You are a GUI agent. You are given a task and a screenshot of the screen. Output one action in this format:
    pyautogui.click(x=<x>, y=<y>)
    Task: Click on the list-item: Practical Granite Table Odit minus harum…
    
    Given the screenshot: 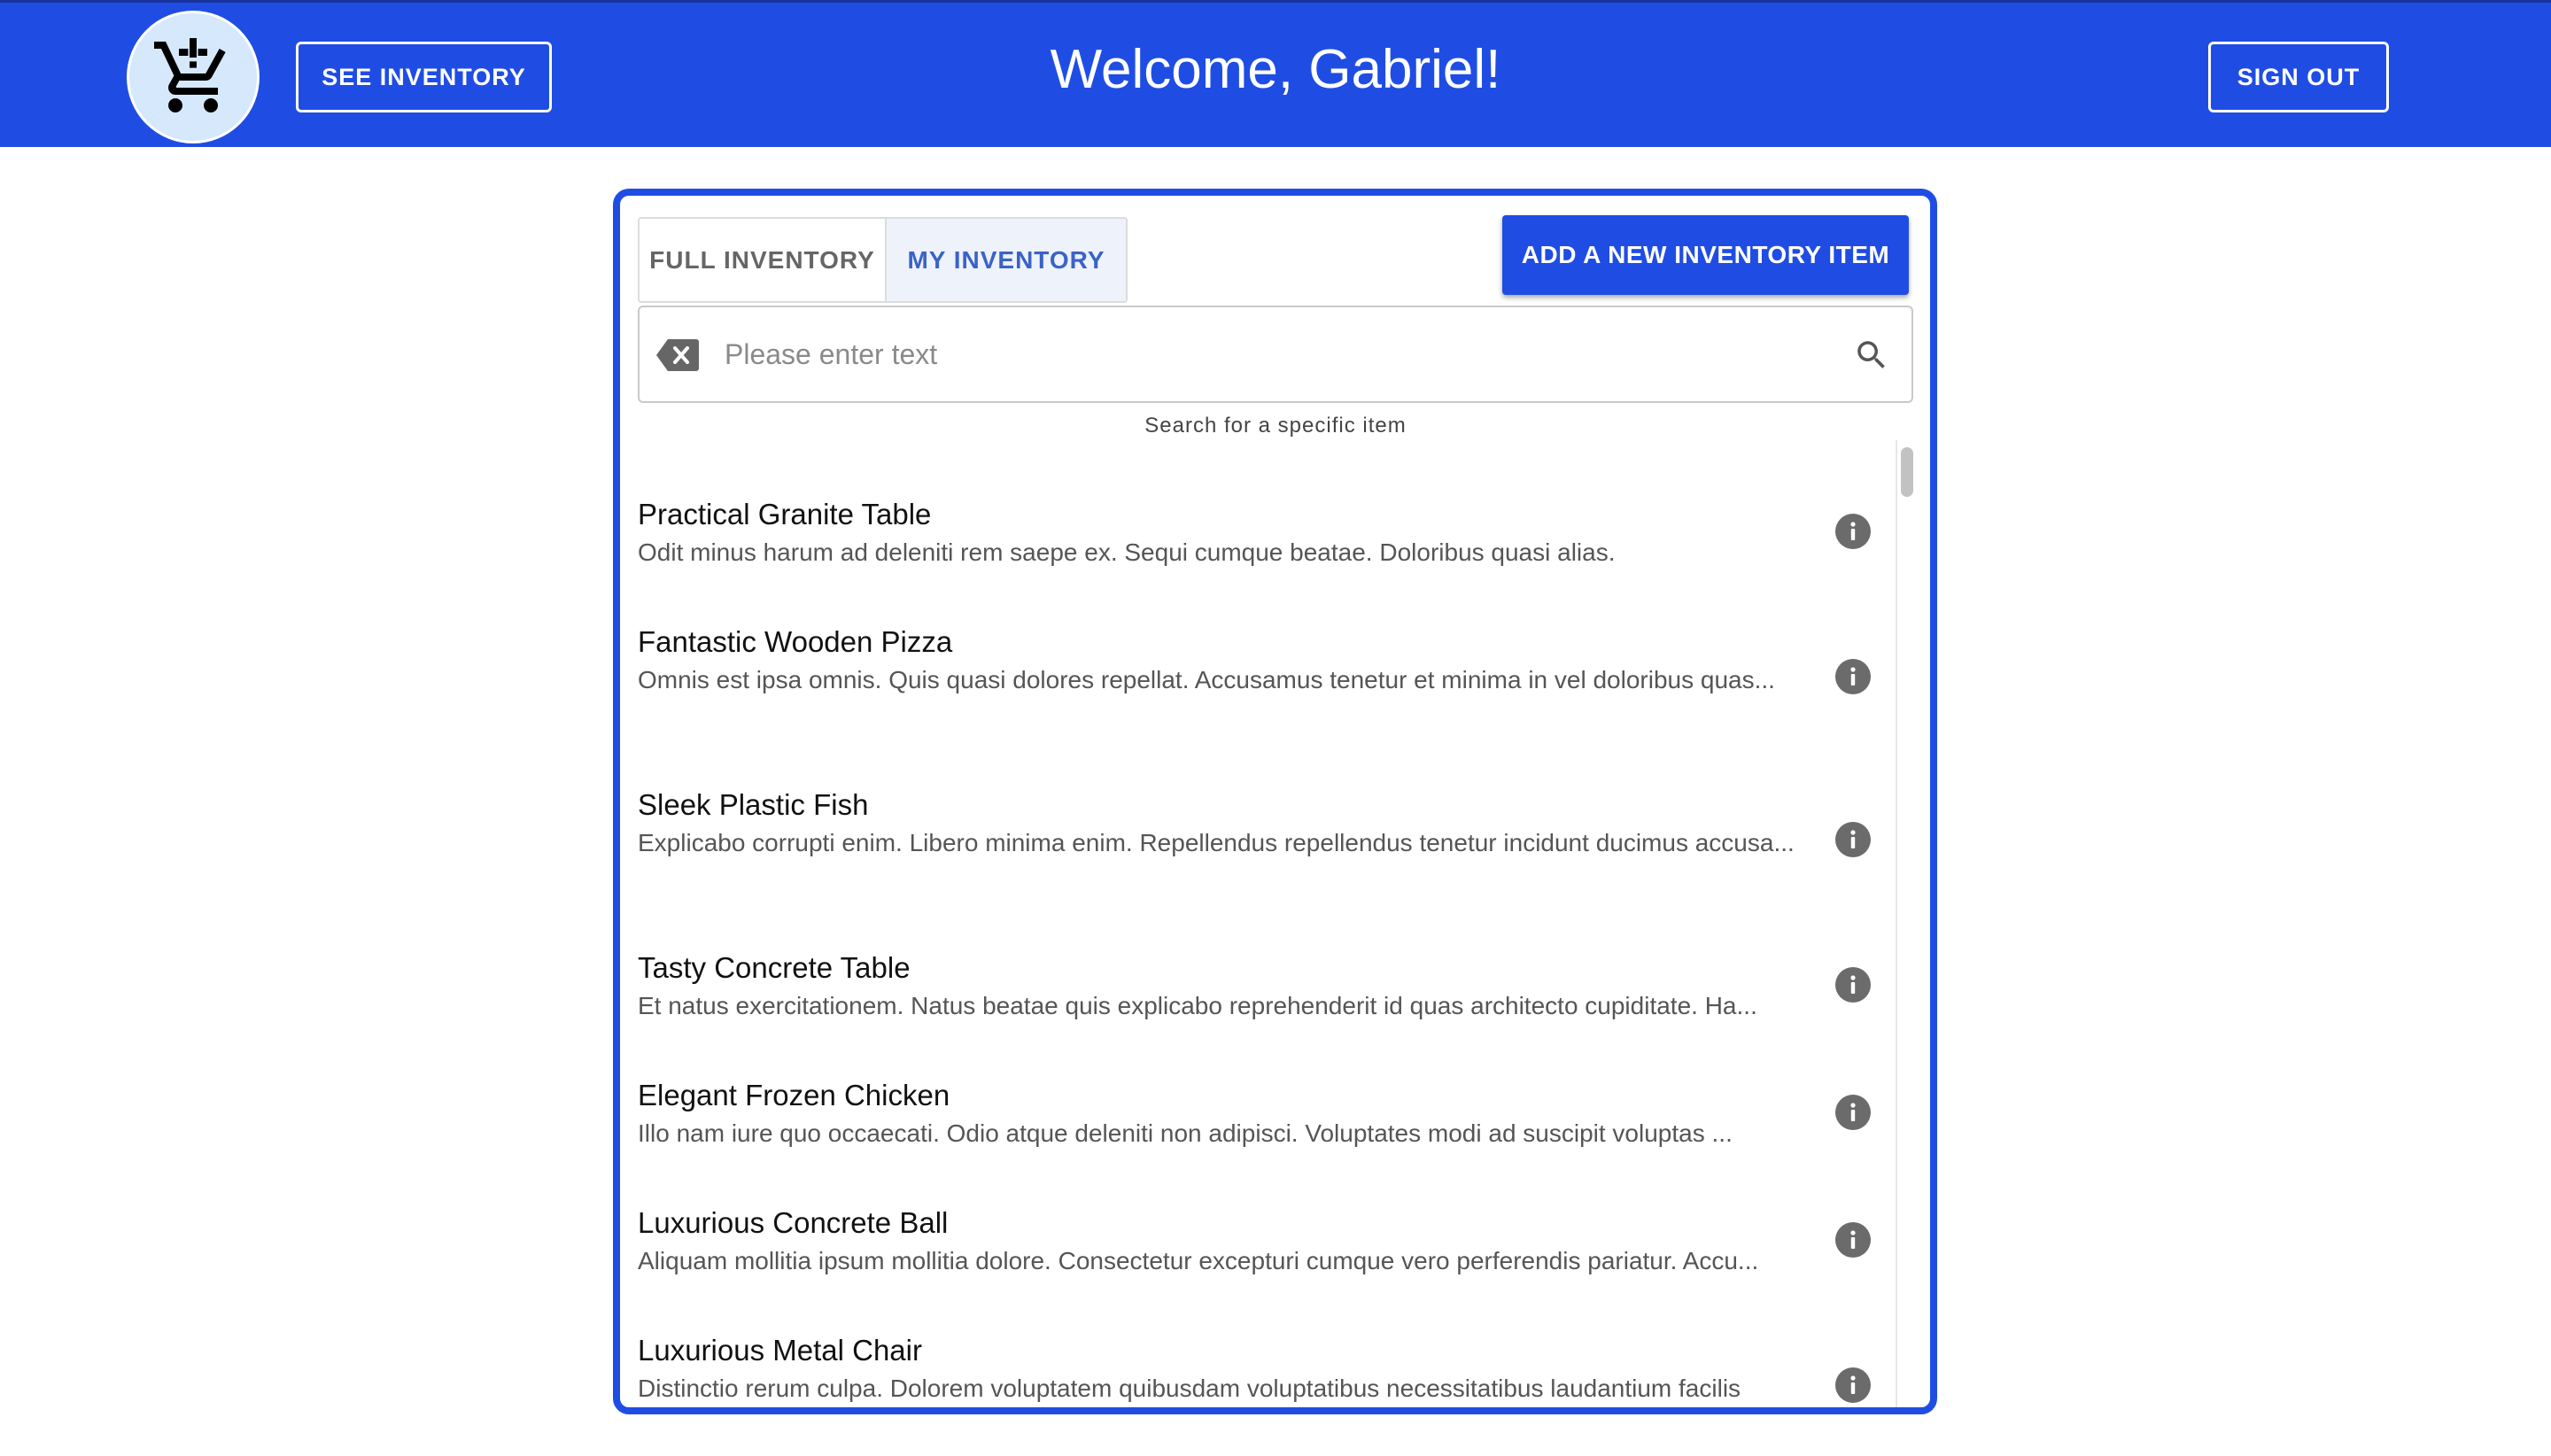 What is the action you would take?
    pyautogui.click(x=1258, y=532)
    